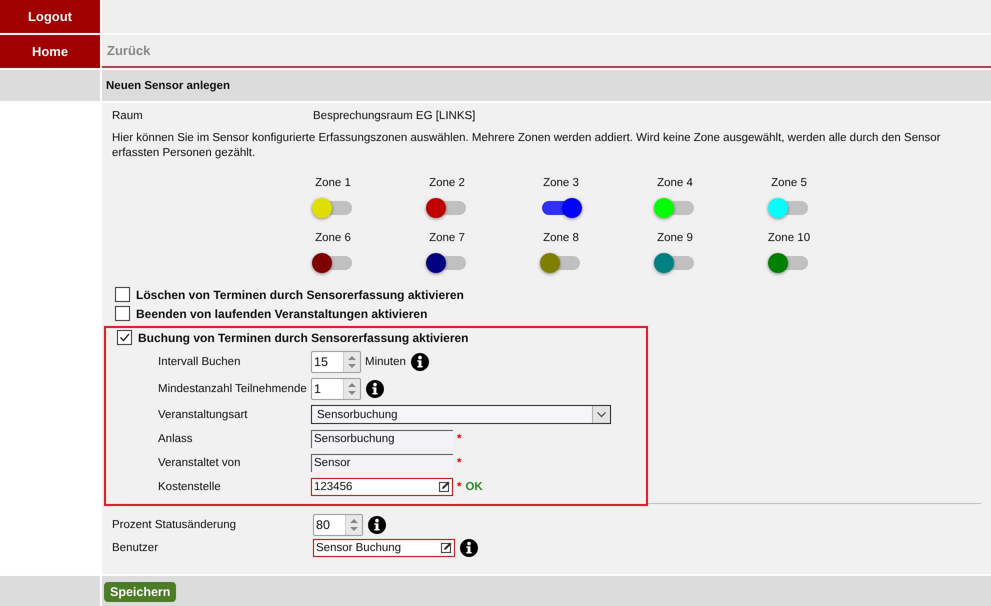 This screenshot has height=606, width=991. I want to click on text-field: Sensor, so click(382, 463).